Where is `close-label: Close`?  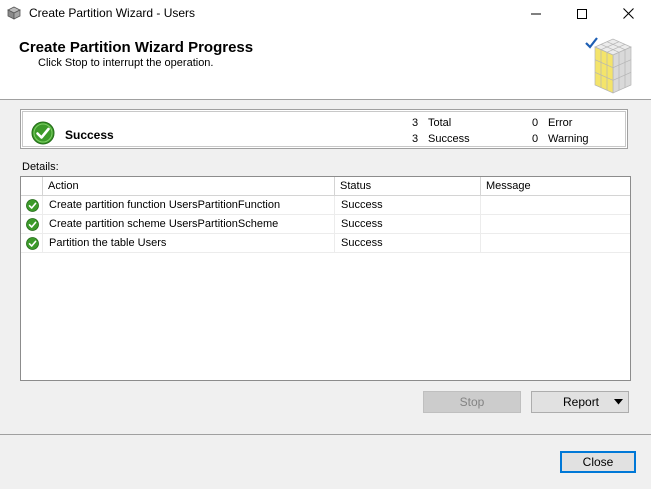 close-label: Close is located at coordinates (598, 462).